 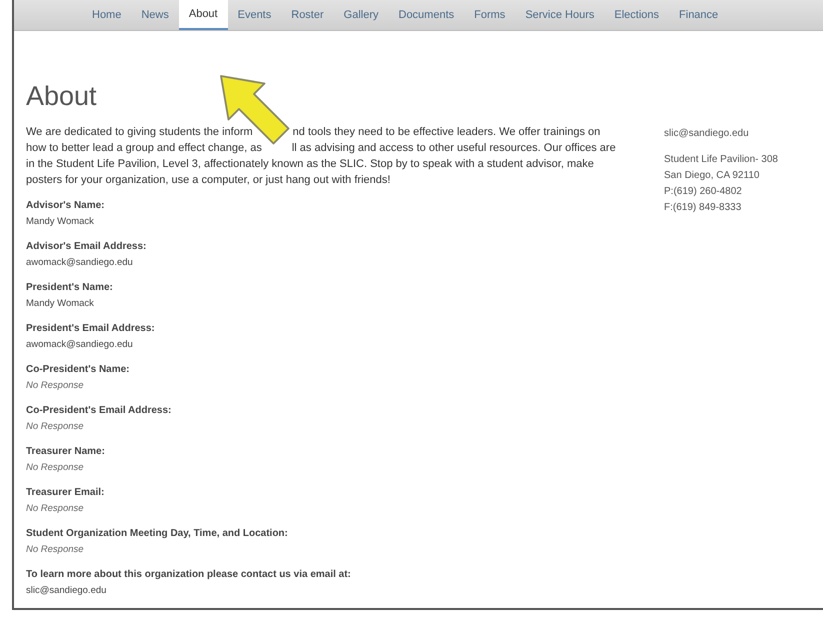 What do you see at coordinates (712, 176) in the screenshot?
I see `contact-line: San Diego, CA 92110` at bounding box center [712, 176].